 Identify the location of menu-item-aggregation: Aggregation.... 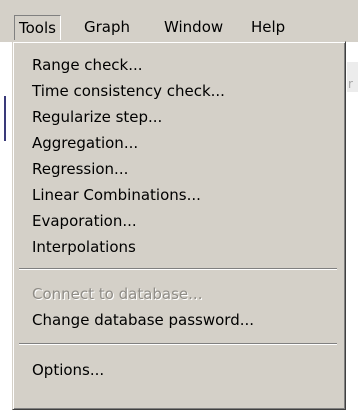
(85, 143).